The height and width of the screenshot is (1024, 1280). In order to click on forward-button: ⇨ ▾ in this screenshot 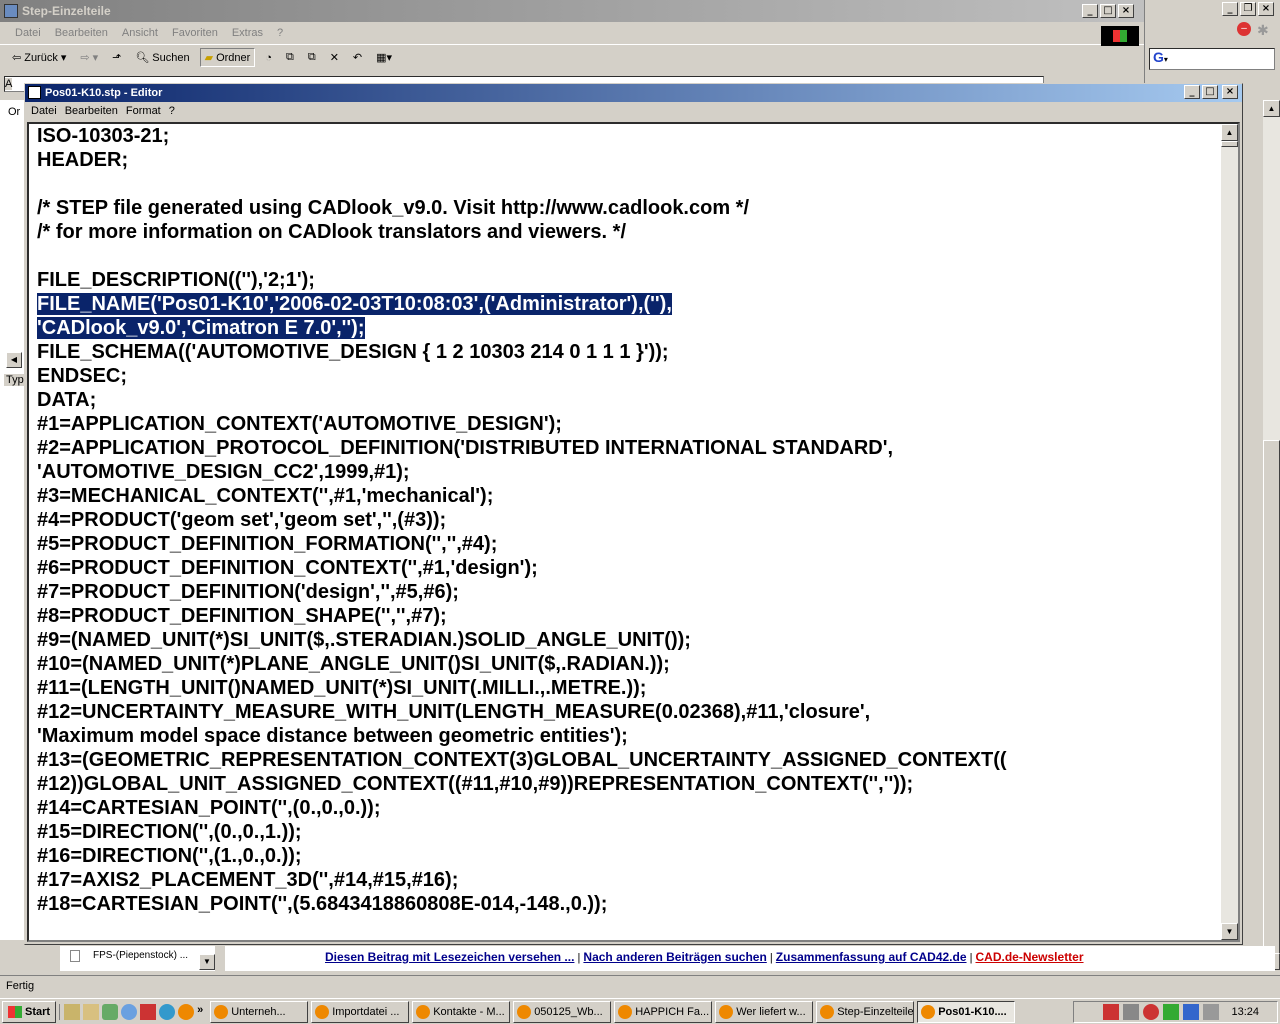, I will do `click(89, 57)`.